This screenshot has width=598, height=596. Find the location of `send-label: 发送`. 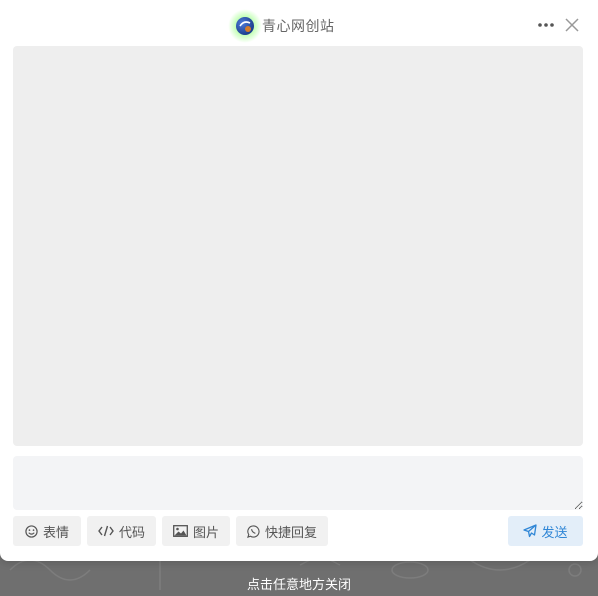

send-label: 发送 is located at coordinates (554, 533).